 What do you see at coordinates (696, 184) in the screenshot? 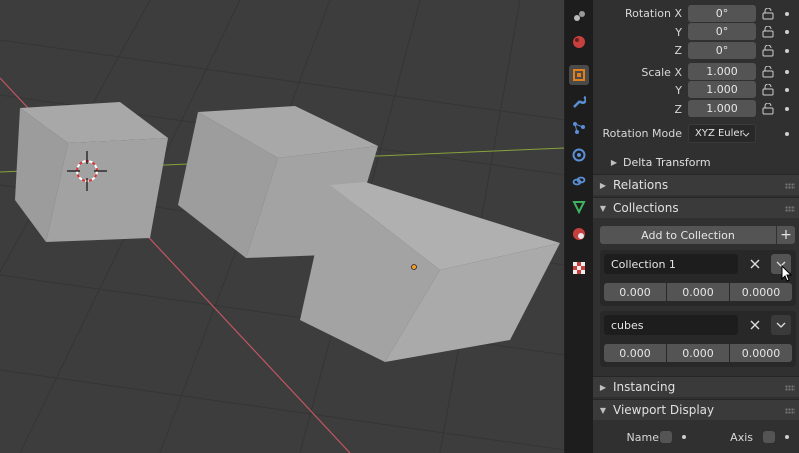
I see `relations-panel-header: ▶ Relations` at bounding box center [696, 184].